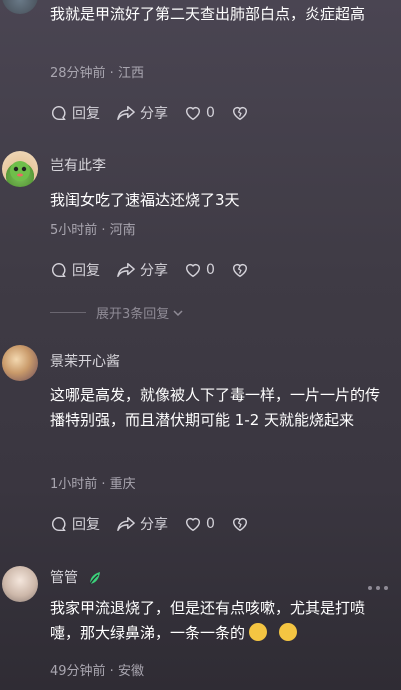  I want to click on divider, so click(68, 312).